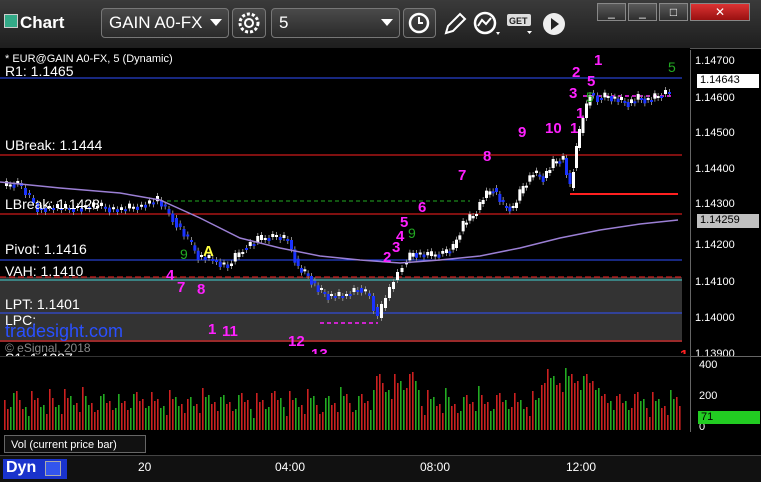 This screenshot has width=761, height=482. What do you see at coordinates (21, 467) in the screenshot?
I see `dyn-label: Dyn` at bounding box center [21, 467].